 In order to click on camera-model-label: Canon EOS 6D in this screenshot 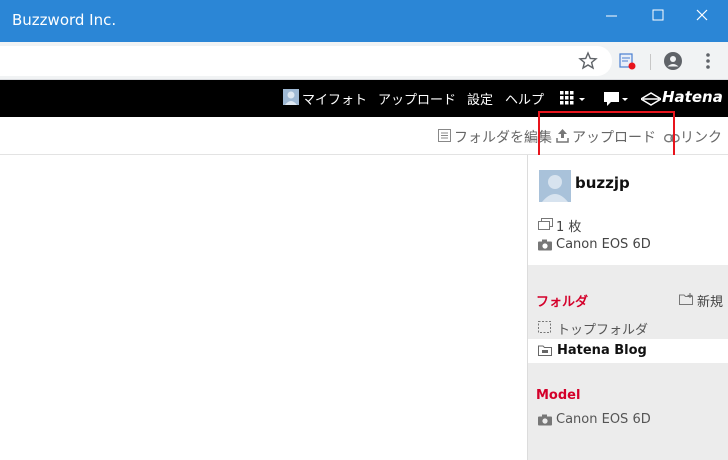, I will do `click(603, 244)`.